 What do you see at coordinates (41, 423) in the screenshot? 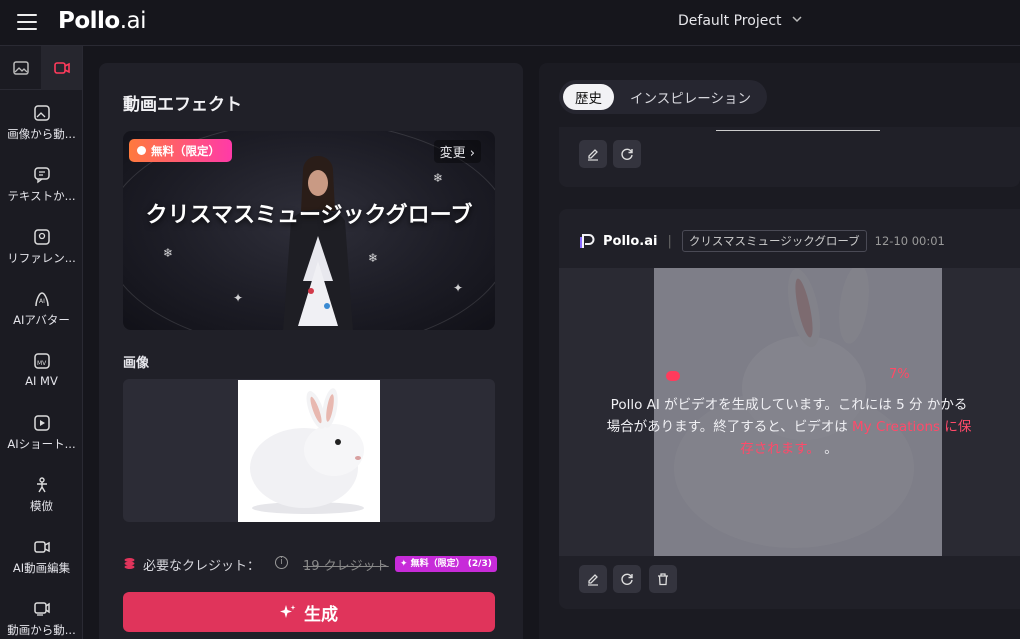
I see `short-icon` at bounding box center [41, 423].